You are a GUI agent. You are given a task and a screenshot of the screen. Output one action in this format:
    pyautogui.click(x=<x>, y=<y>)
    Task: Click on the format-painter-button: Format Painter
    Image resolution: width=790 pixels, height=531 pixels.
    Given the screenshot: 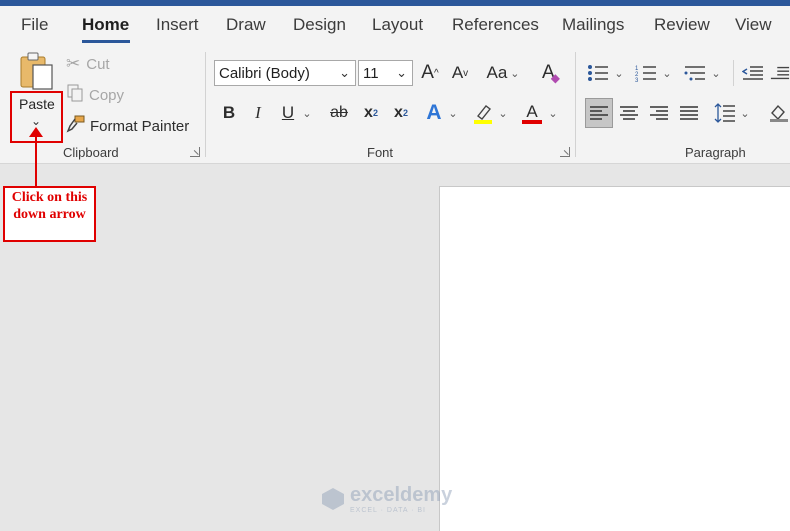 What is the action you would take?
    pyautogui.click(x=127, y=126)
    